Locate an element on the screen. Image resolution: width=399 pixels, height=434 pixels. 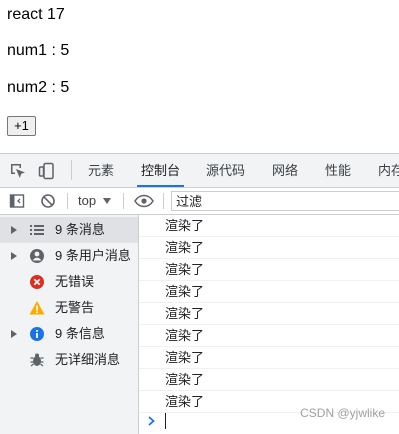
sidebar-item-warnings: 无警告 is located at coordinates (69, 308).